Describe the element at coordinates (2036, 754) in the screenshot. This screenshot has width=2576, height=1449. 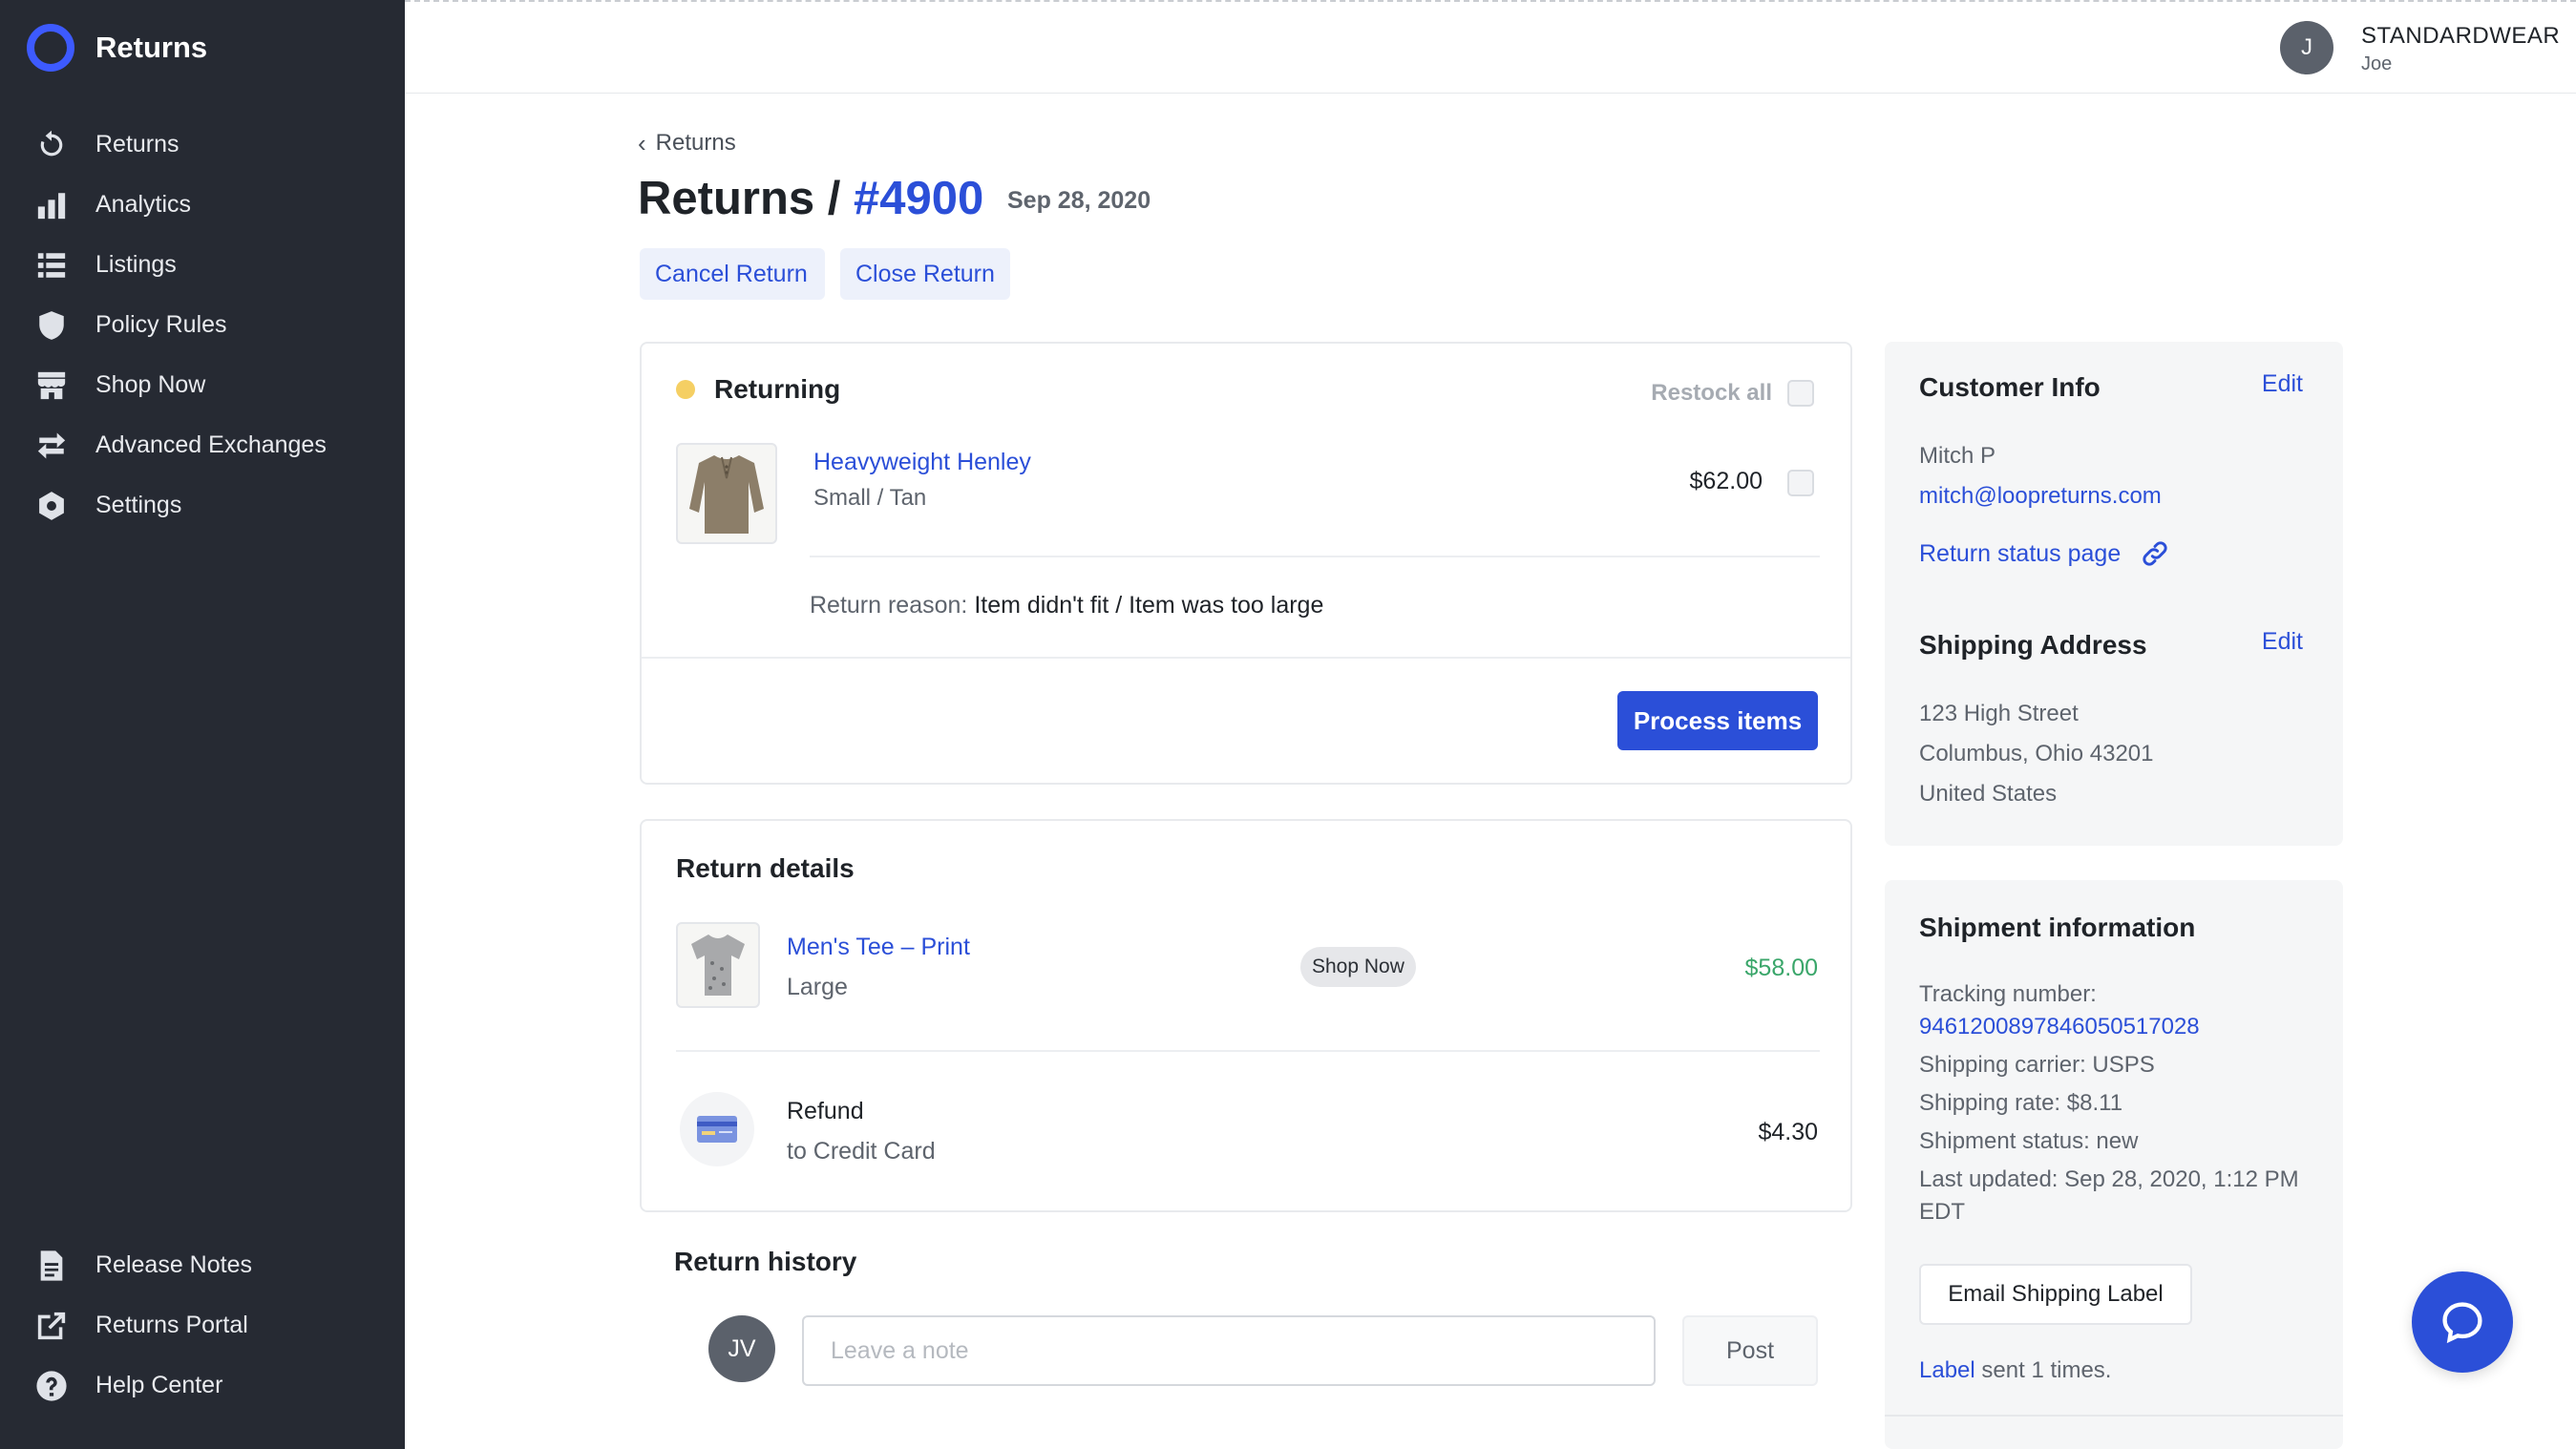
I see `address-line-2: Columbus, Ohio 43201` at that location.